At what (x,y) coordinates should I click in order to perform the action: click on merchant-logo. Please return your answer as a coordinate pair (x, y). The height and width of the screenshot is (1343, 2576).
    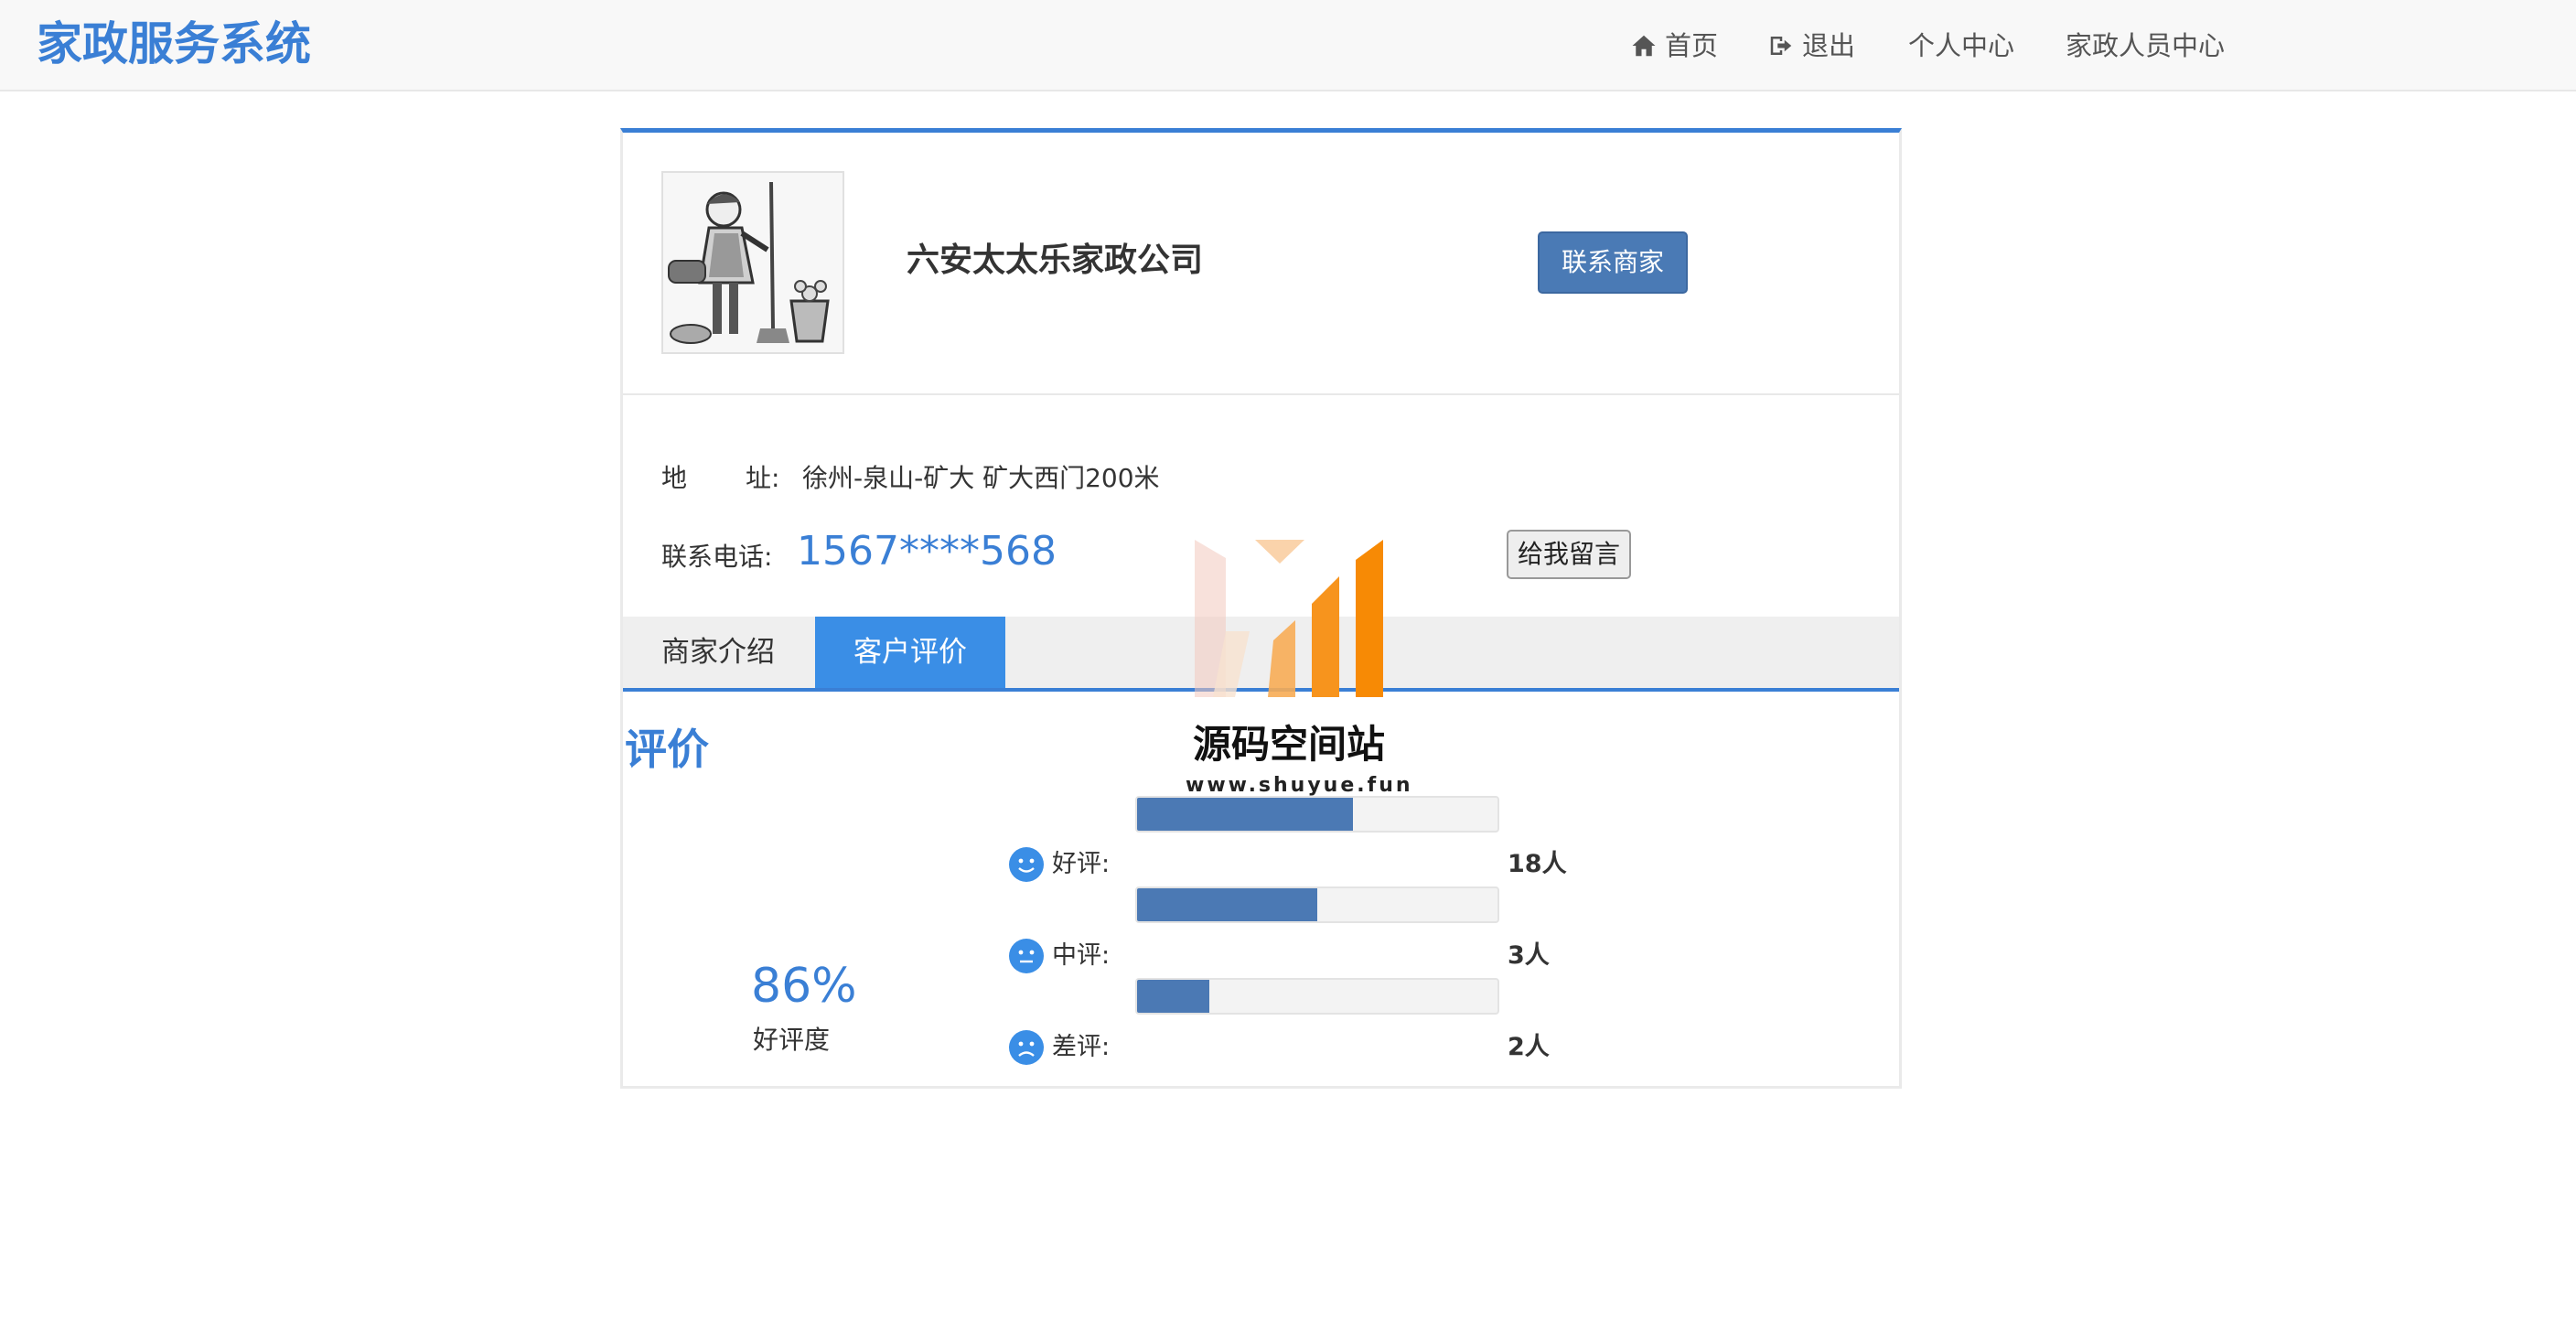
    Looking at the image, I should click on (753, 262).